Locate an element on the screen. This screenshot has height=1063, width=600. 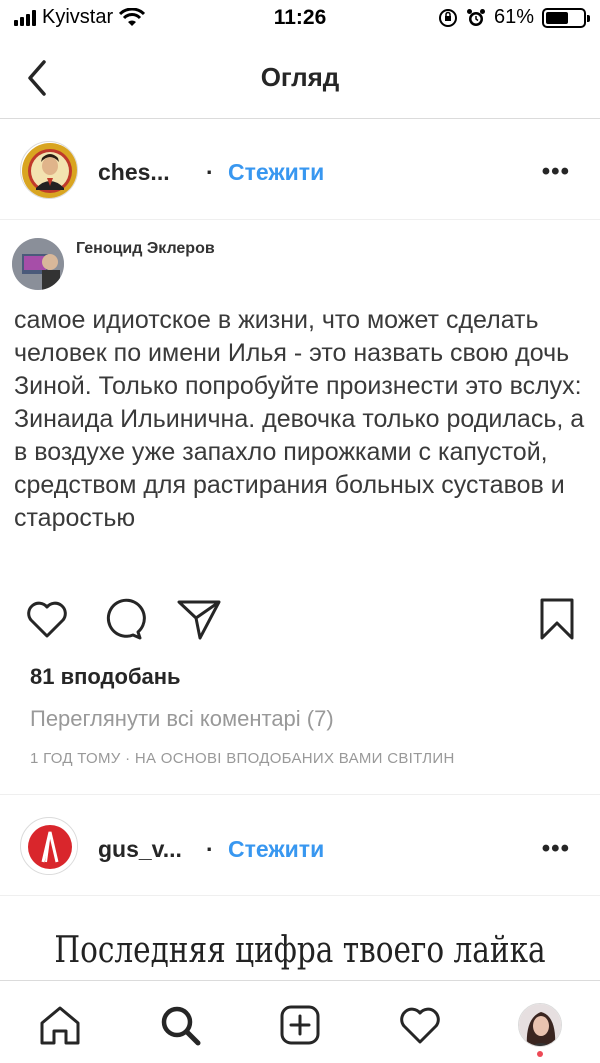
notification-dot is located at coordinates (540, 1054).